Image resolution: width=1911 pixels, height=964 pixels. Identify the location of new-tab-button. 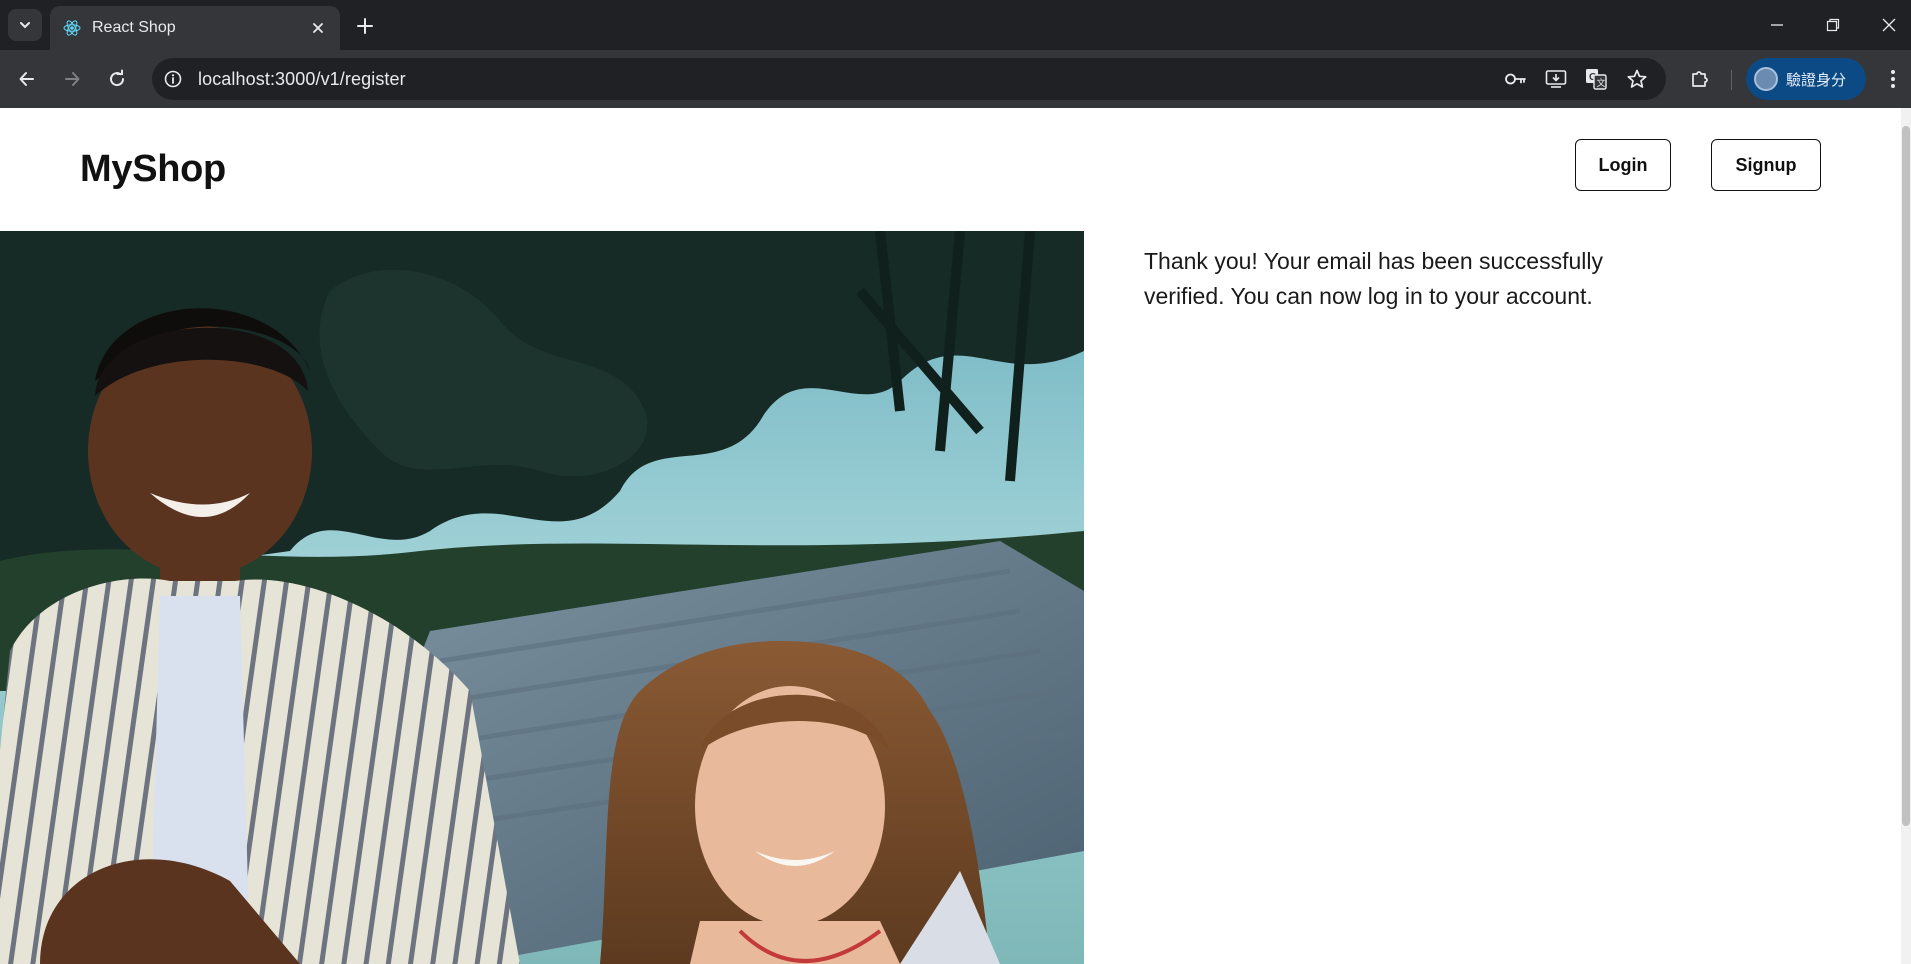
(365, 26).